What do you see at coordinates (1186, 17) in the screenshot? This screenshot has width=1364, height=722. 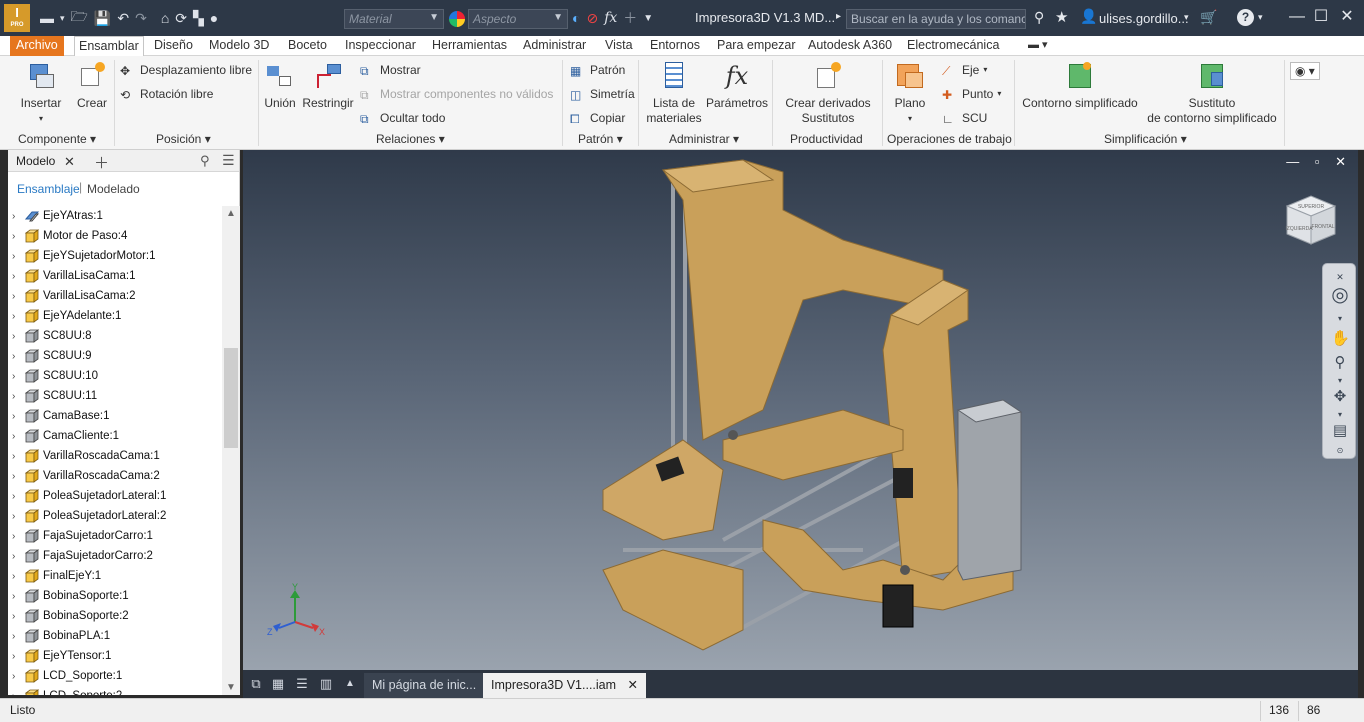 I see `user-dropdown-icon: ▾` at bounding box center [1186, 17].